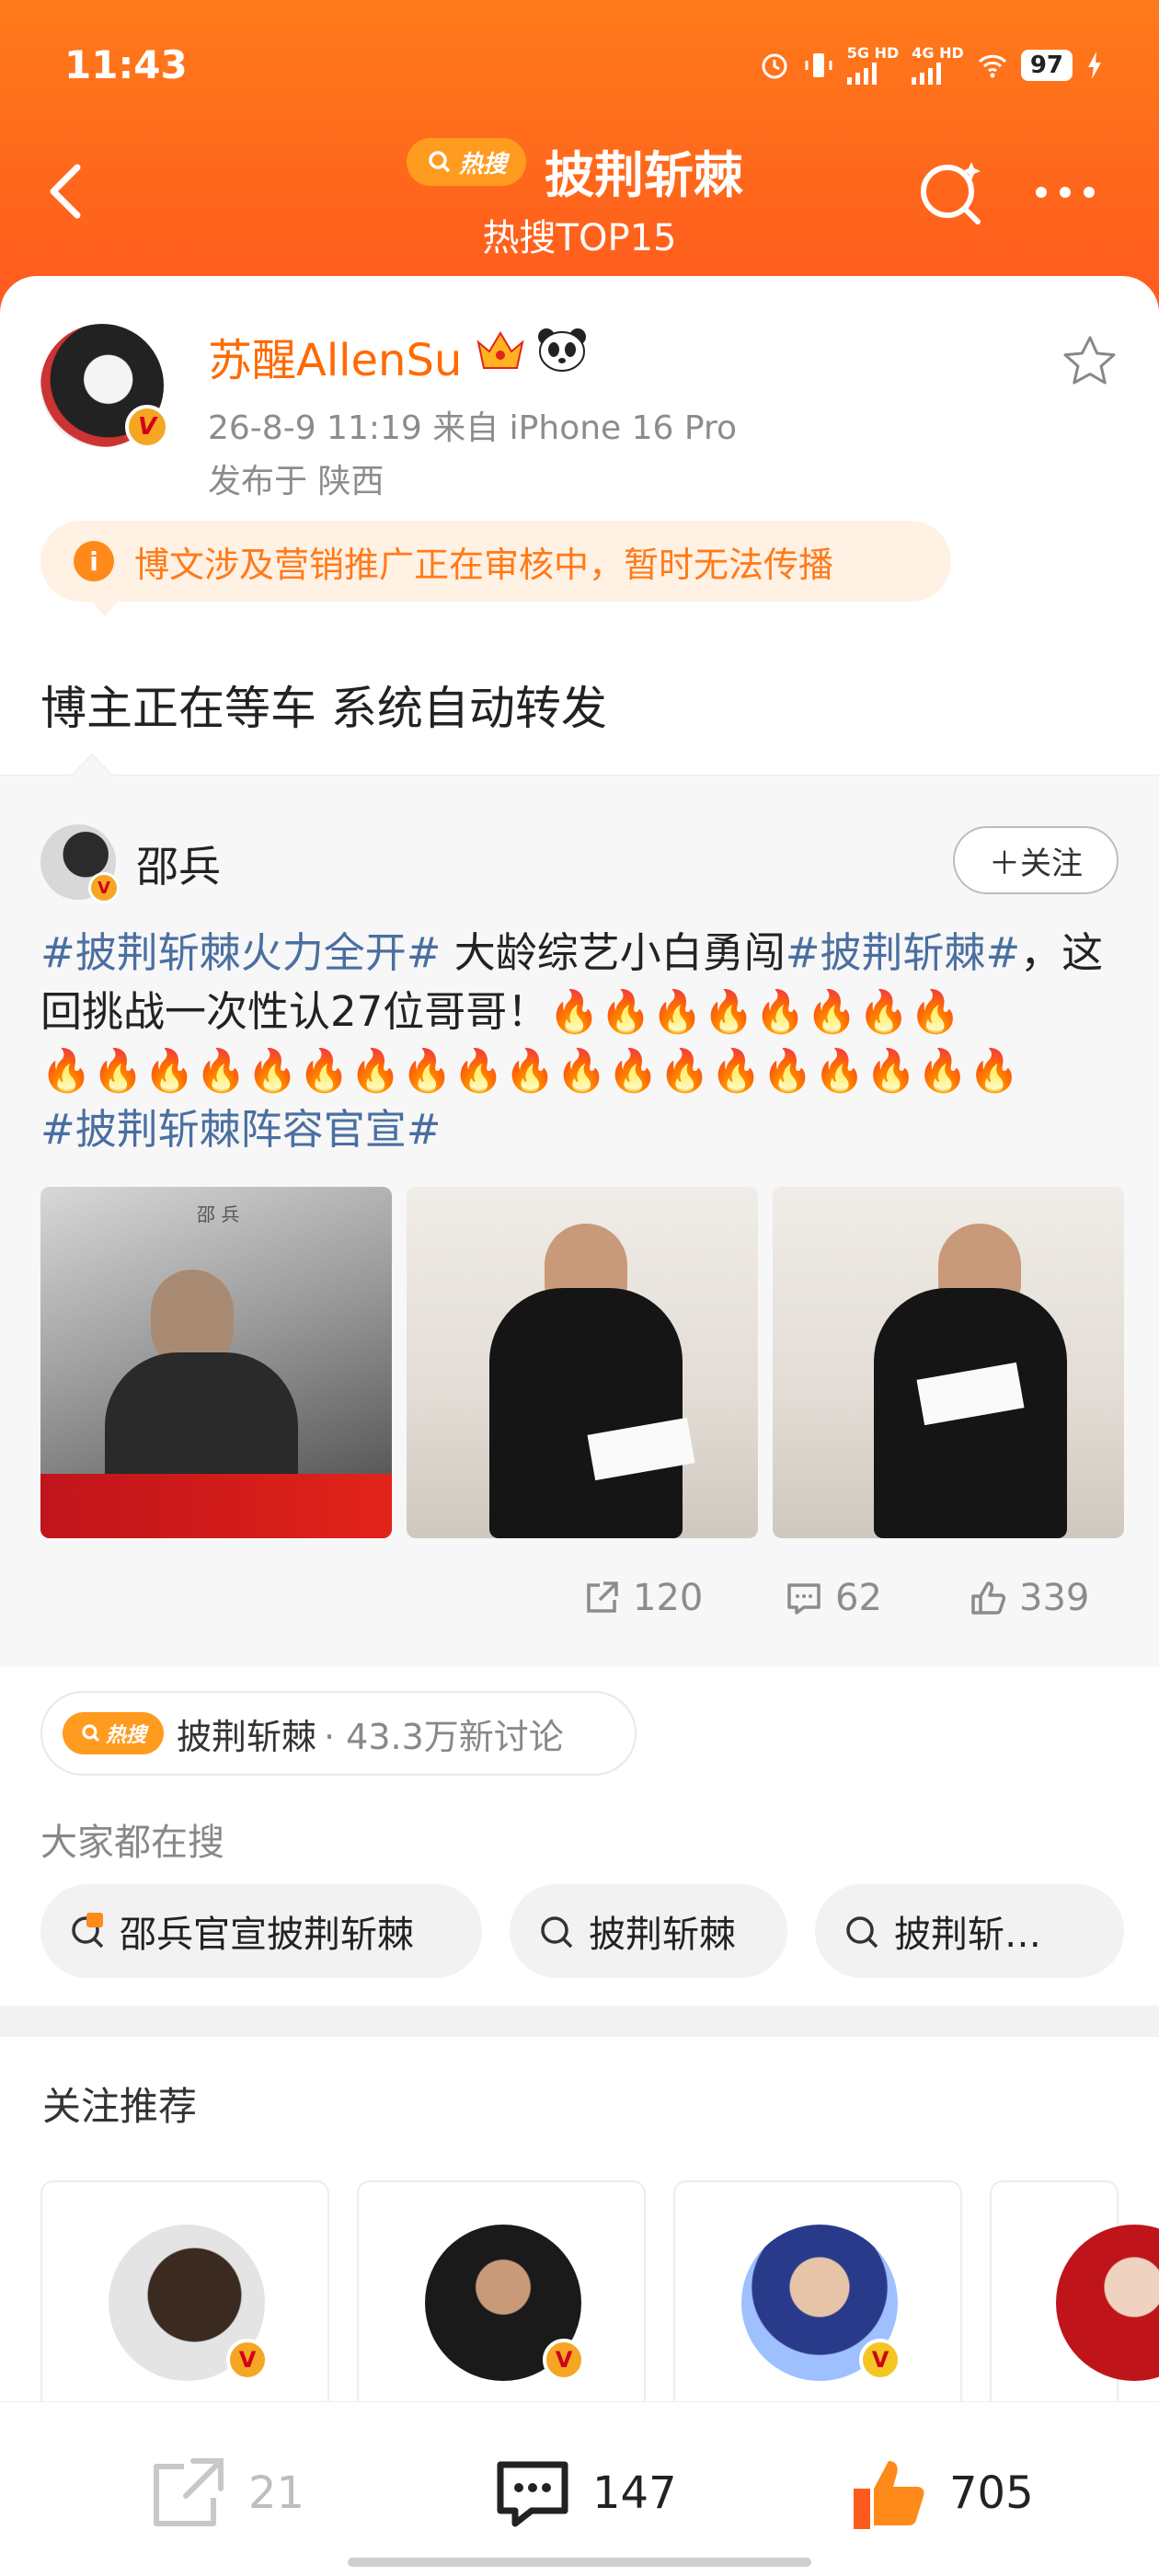 The image size is (1159, 2576). Describe the element at coordinates (991, 2493) in the screenshot. I see `like-count: 705` at that location.